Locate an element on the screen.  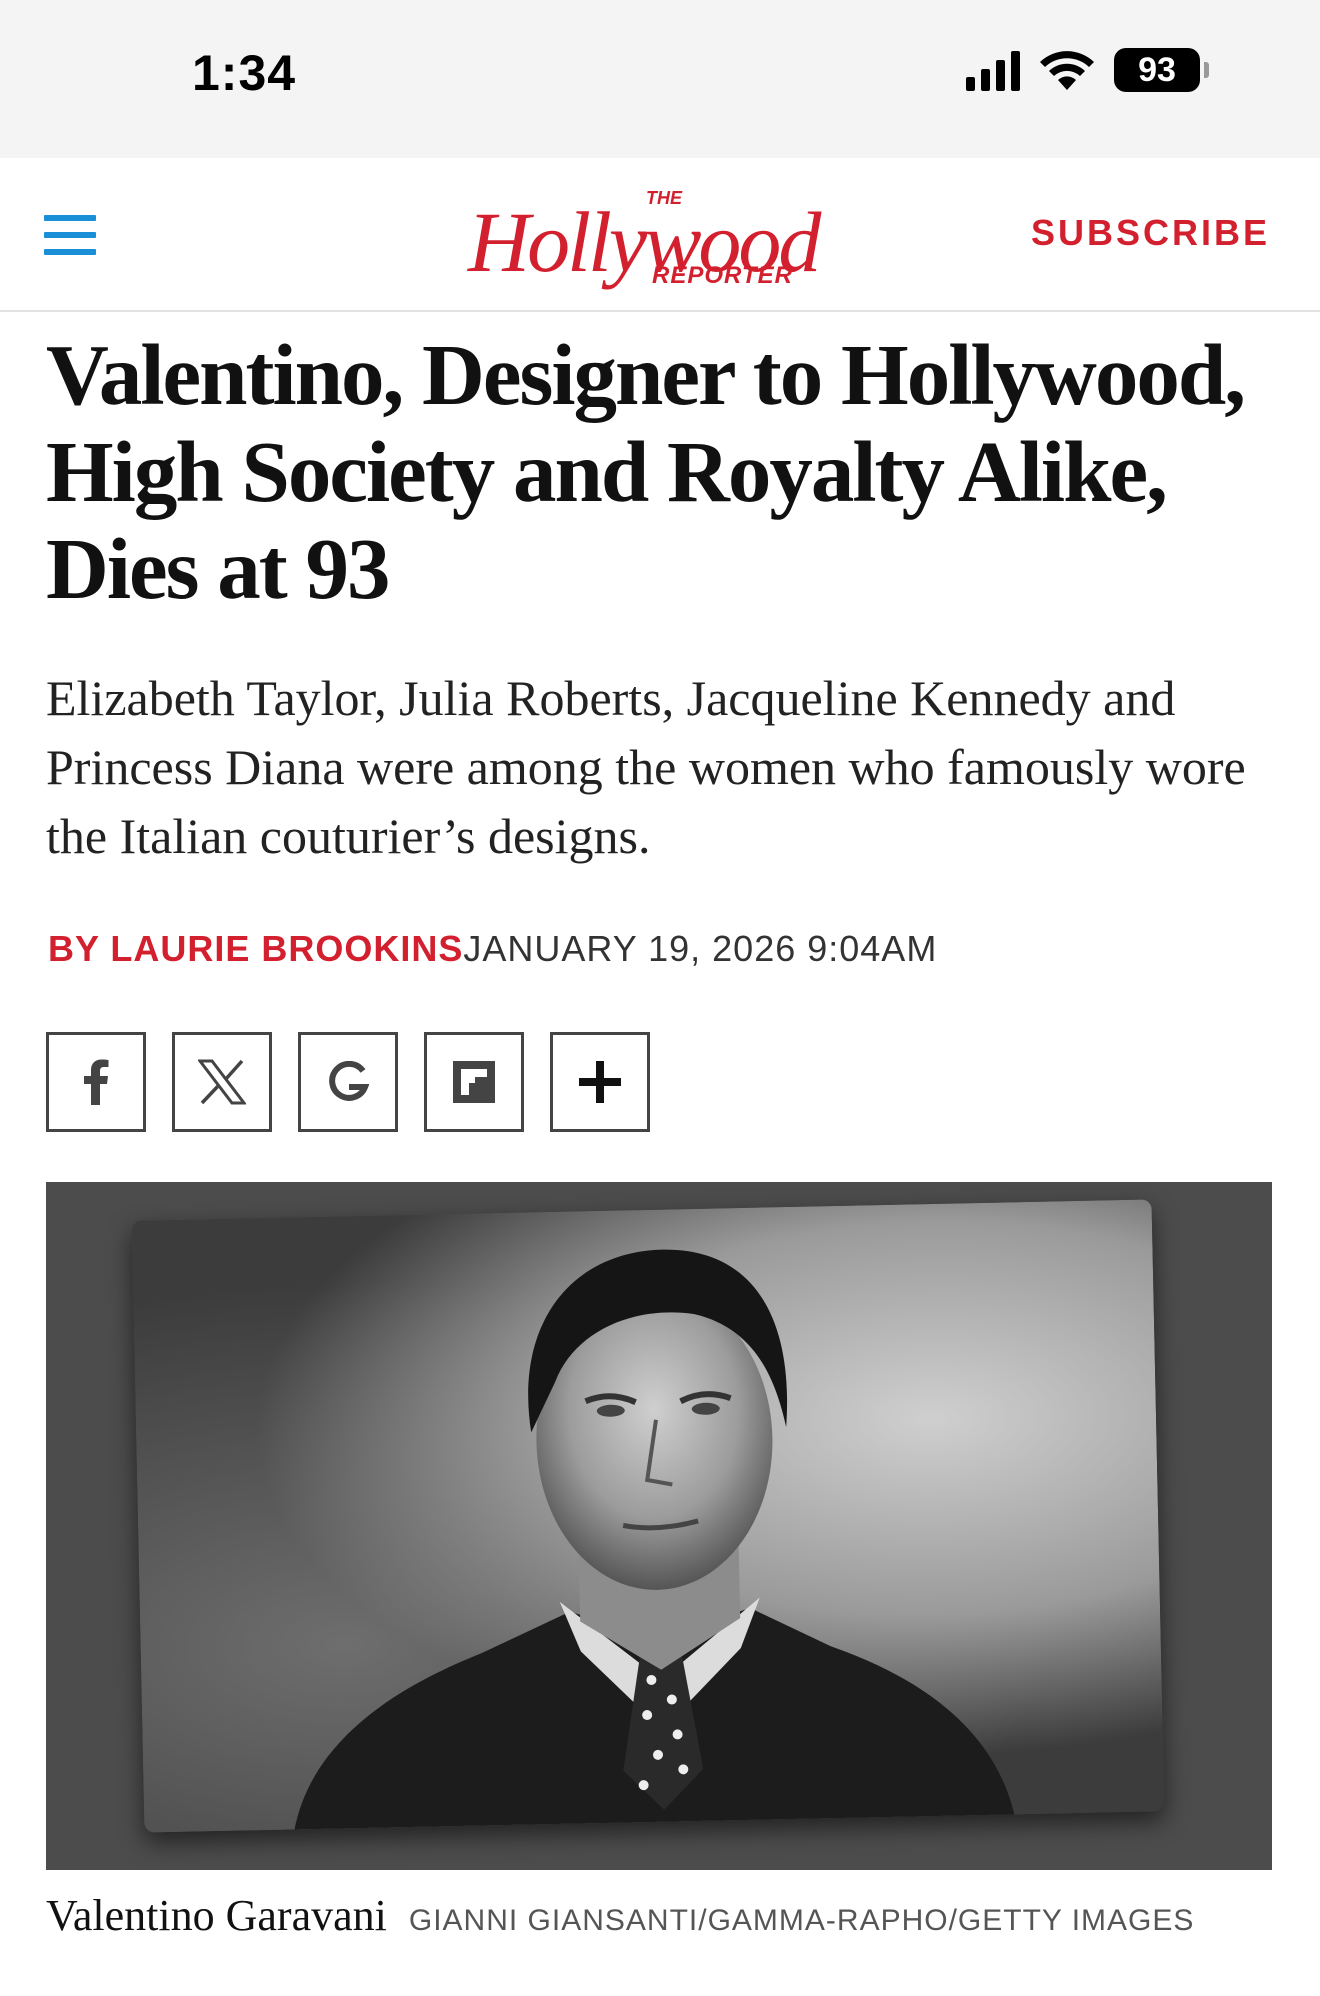
publish-date: JANUARY 19, 2026 9:04AM is located at coordinates (700, 948).